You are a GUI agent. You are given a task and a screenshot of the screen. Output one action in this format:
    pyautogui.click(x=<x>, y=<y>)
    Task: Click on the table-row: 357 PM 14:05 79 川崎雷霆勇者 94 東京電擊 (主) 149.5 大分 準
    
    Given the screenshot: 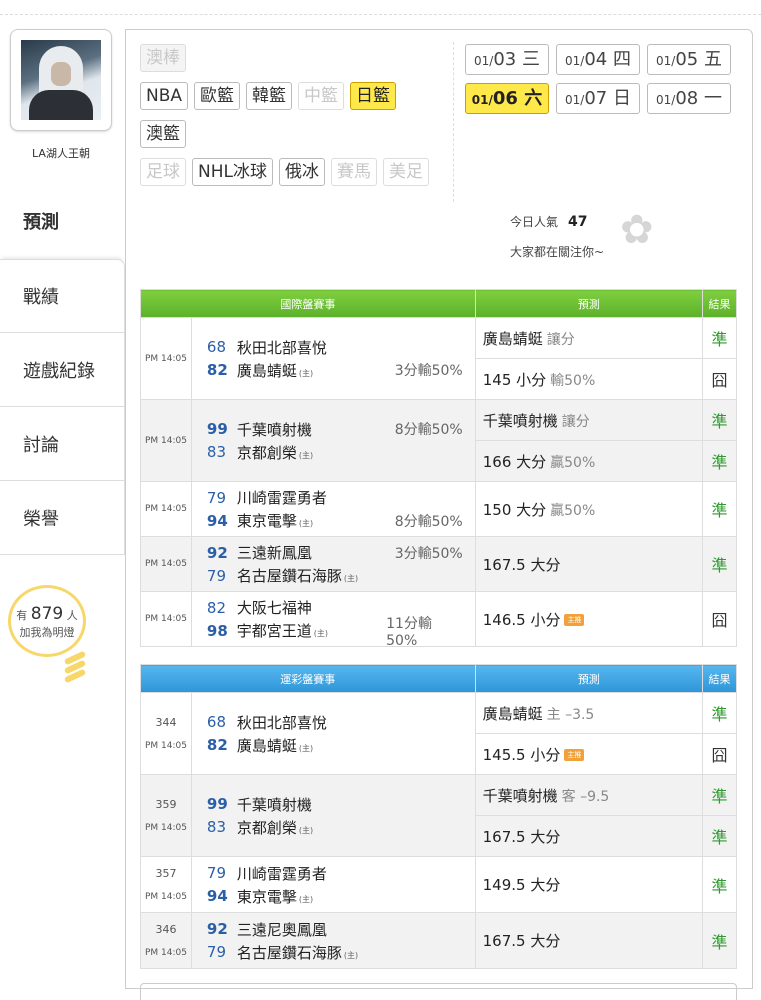 What is the action you would take?
    pyautogui.click(x=438, y=884)
    